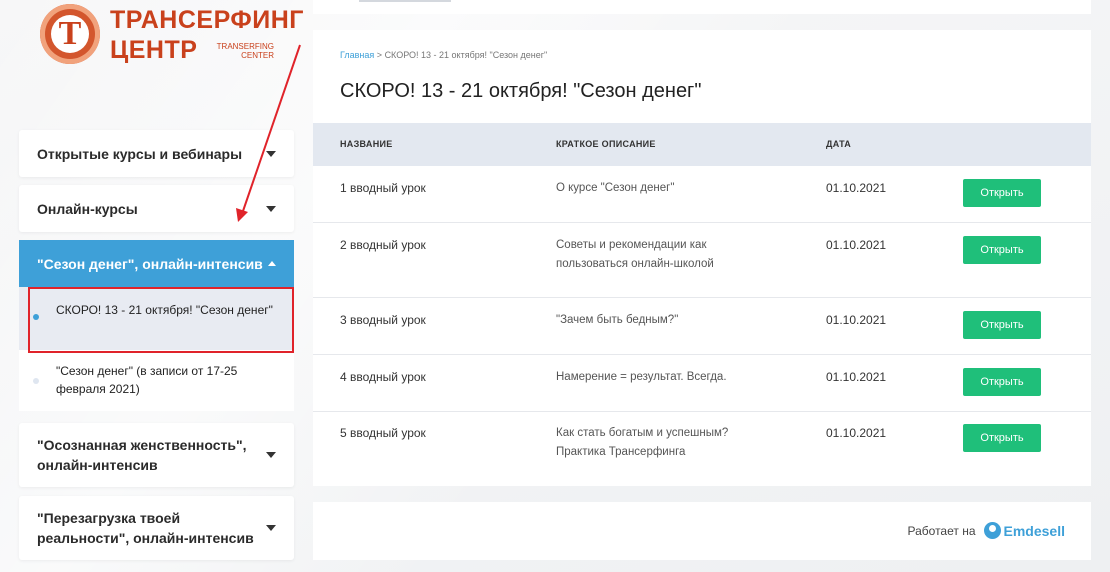 The height and width of the screenshot is (572, 1110). I want to click on logo-subtitle-1: TRANSERFING, so click(245, 46).